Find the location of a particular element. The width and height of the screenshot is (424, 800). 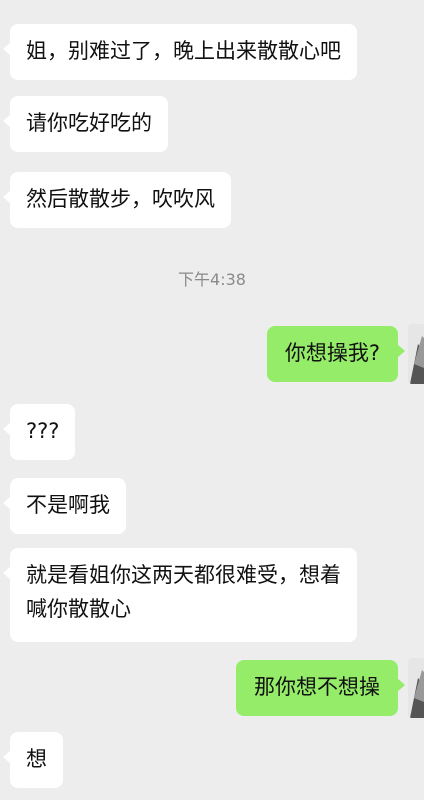

message-bubble-received: 请你吃好吃的 is located at coordinates (85, 124).